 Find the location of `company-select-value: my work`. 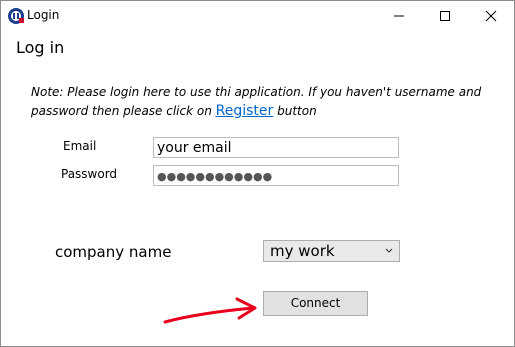

company-select-value: my work is located at coordinates (302, 251).